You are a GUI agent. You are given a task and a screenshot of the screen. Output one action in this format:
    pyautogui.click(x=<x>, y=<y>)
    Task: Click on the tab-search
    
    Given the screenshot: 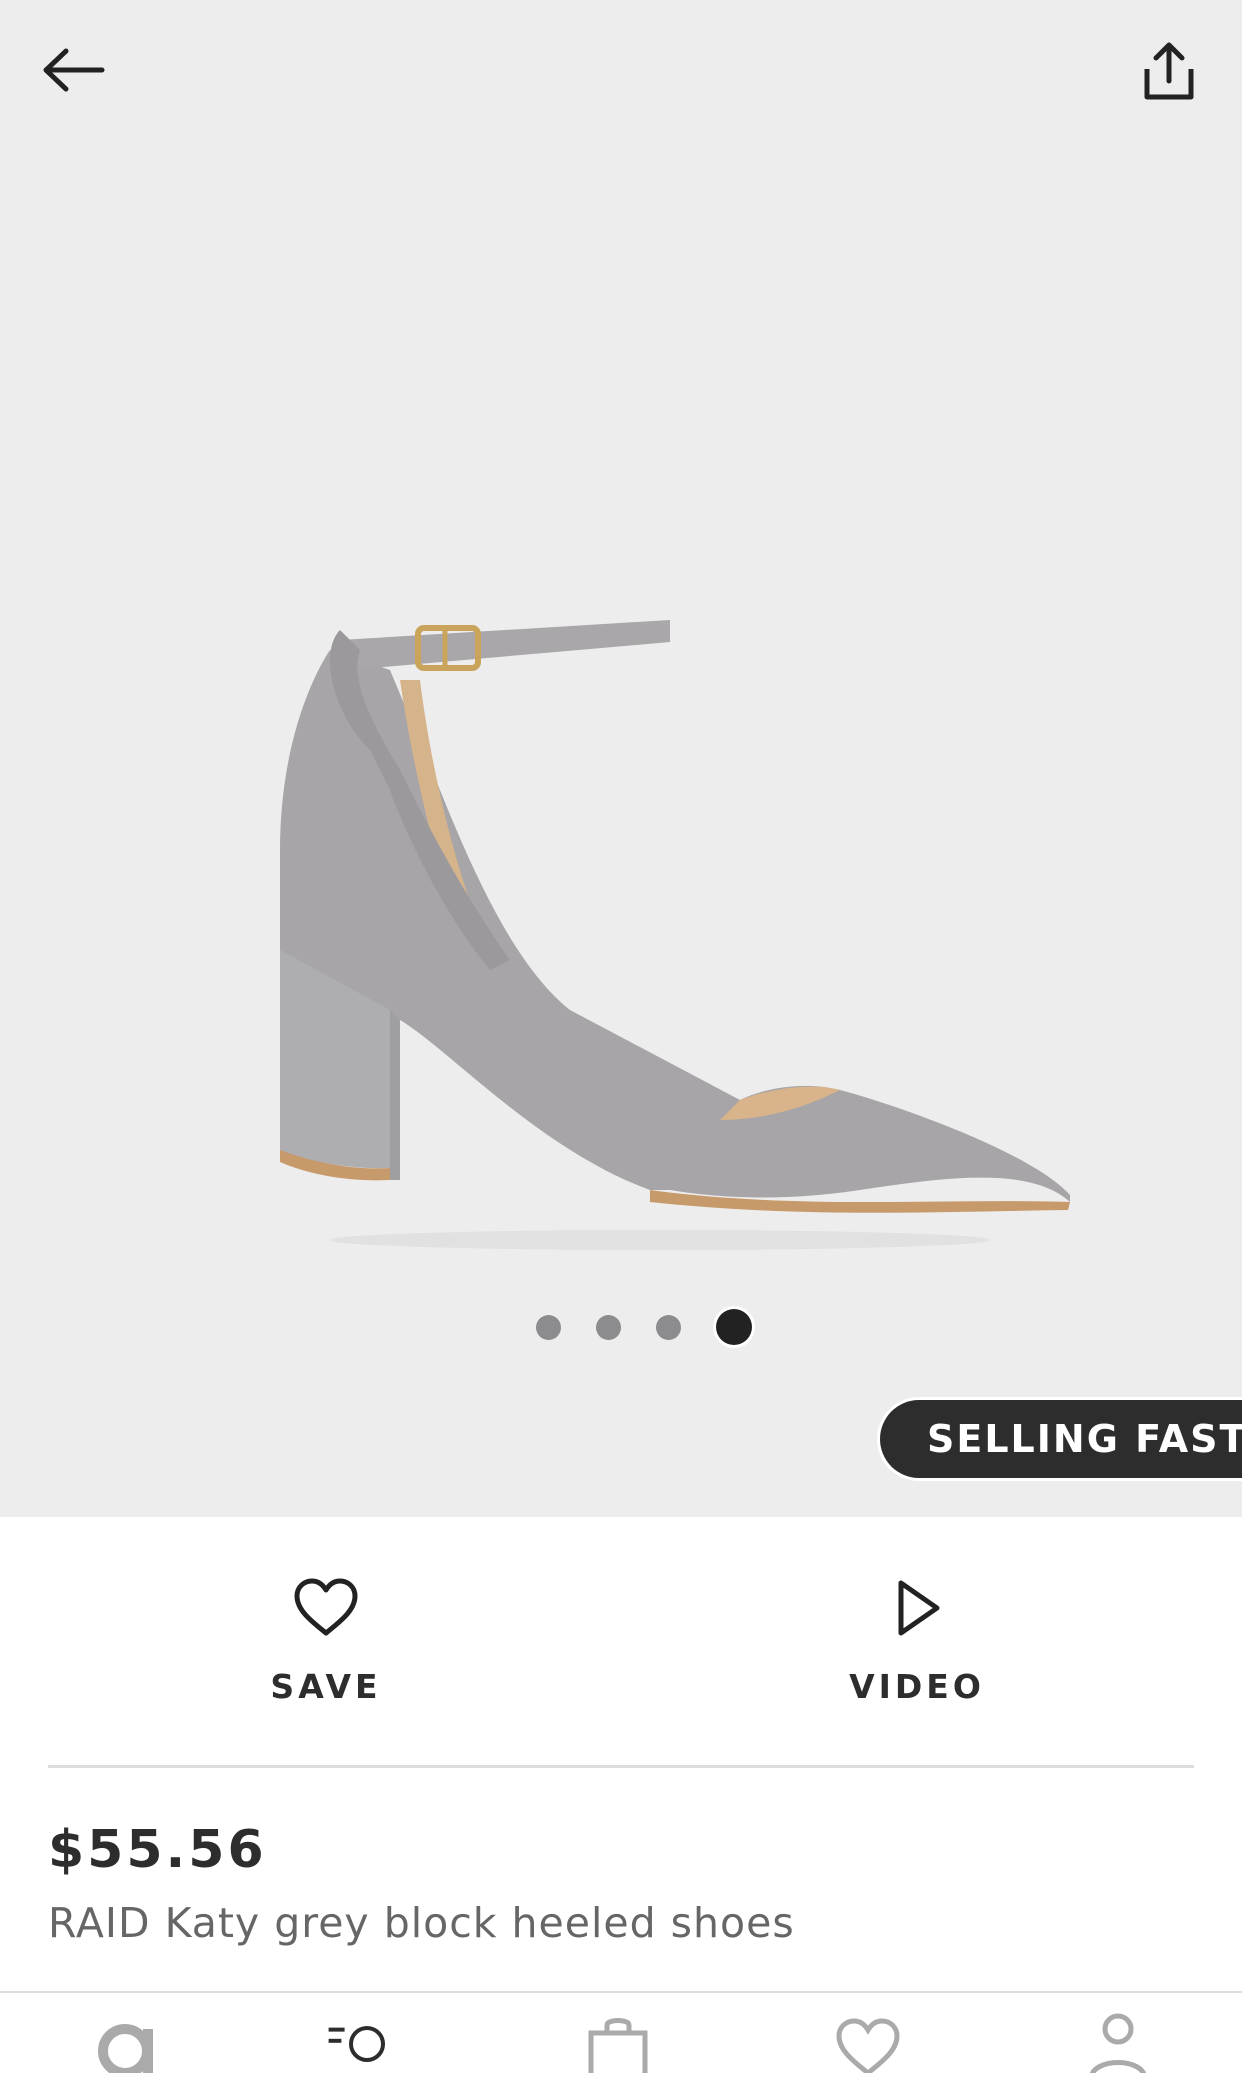 What is the action you would take?
    pyautogui.click(x=367, y=2043)
    